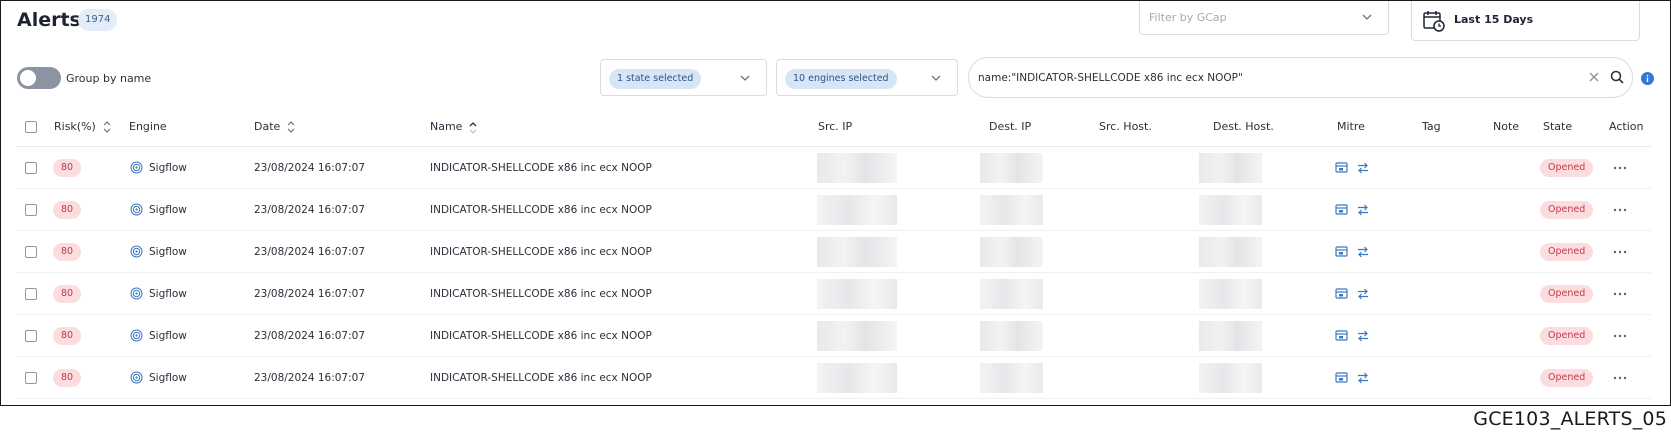 The width and height of the screenshot is (1671, 432). I want to click on alert-count-badge: 1974, so click(98, 20).